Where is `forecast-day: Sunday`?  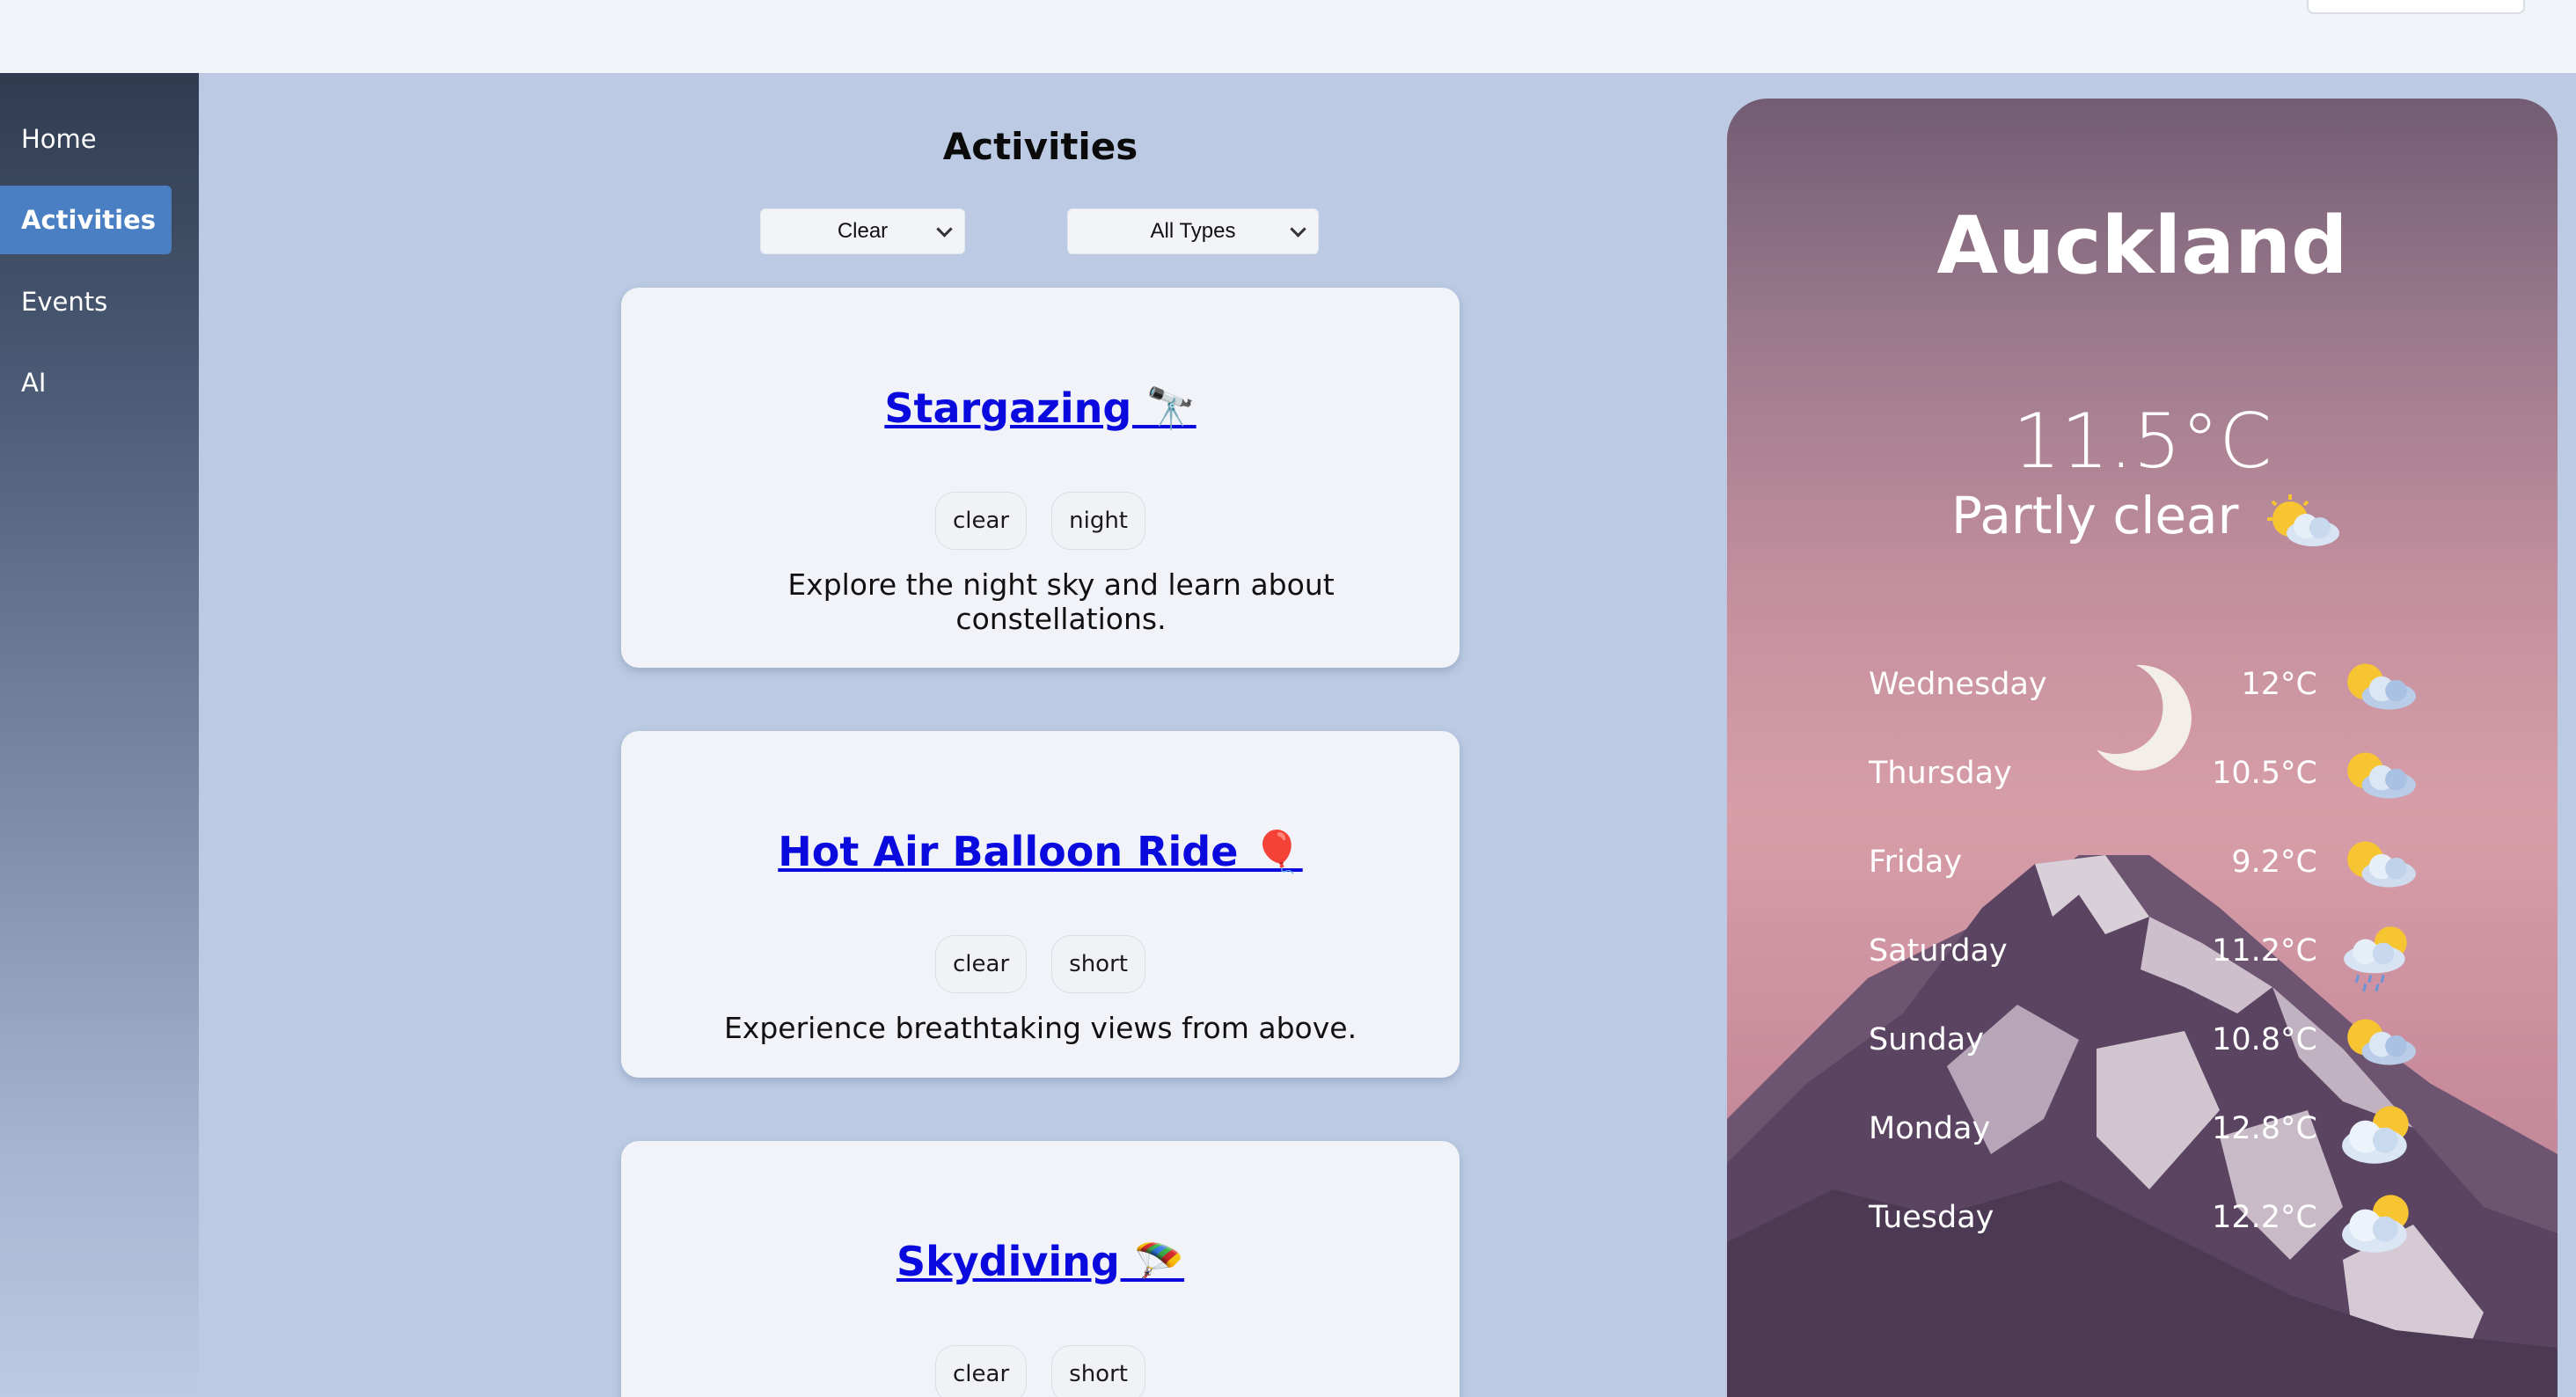 forecast-day: Sunday is located at coordinates (1926, 1039).